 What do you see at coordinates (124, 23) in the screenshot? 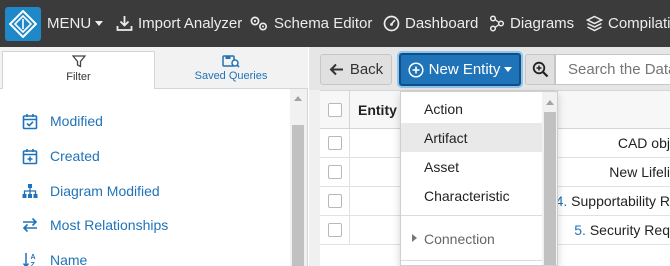
I see `import-icon` at bounding box center [124, 23].